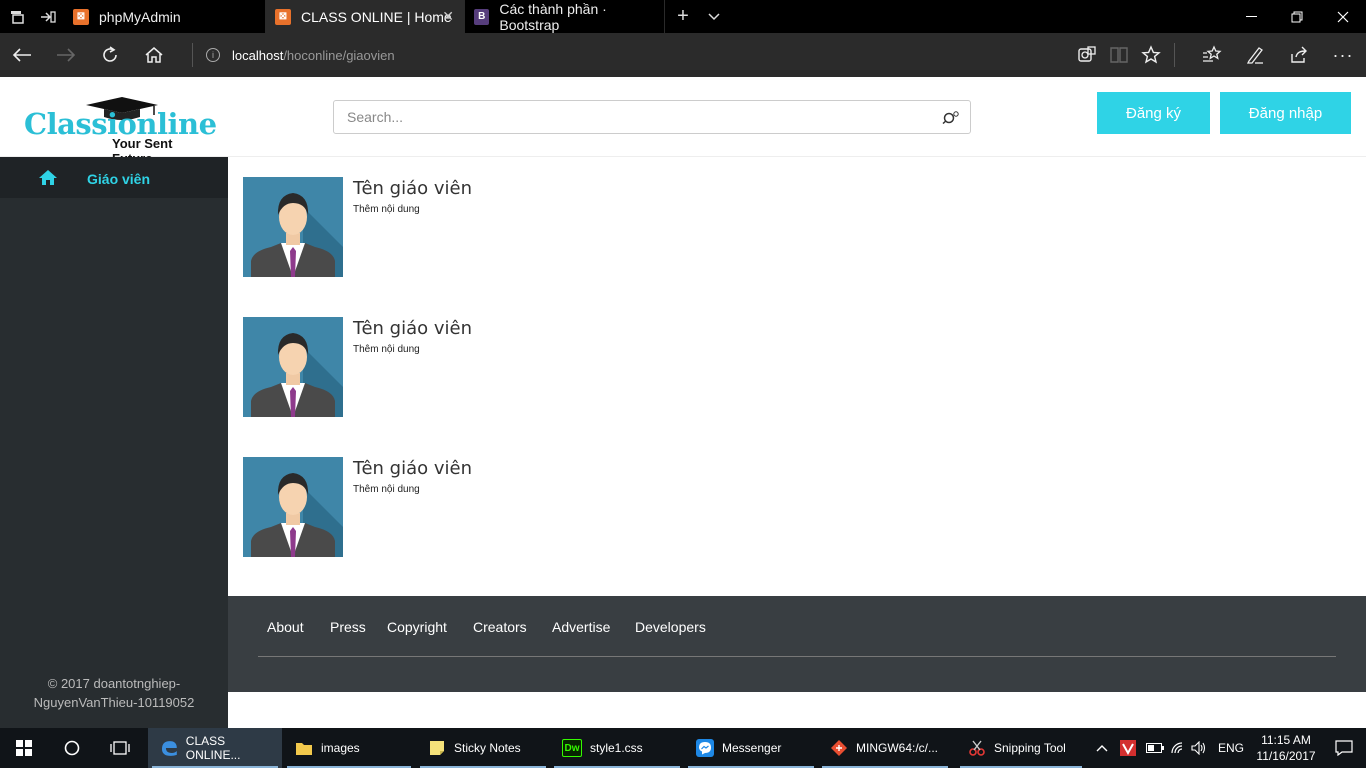 Image resolution: width=1366 pixels, height=768 pixels. What do you see at coordinates (487, 748) in the screenshot?
I see `taskbar-app-label: Sticky Notes` at bounding box center [487, 748].